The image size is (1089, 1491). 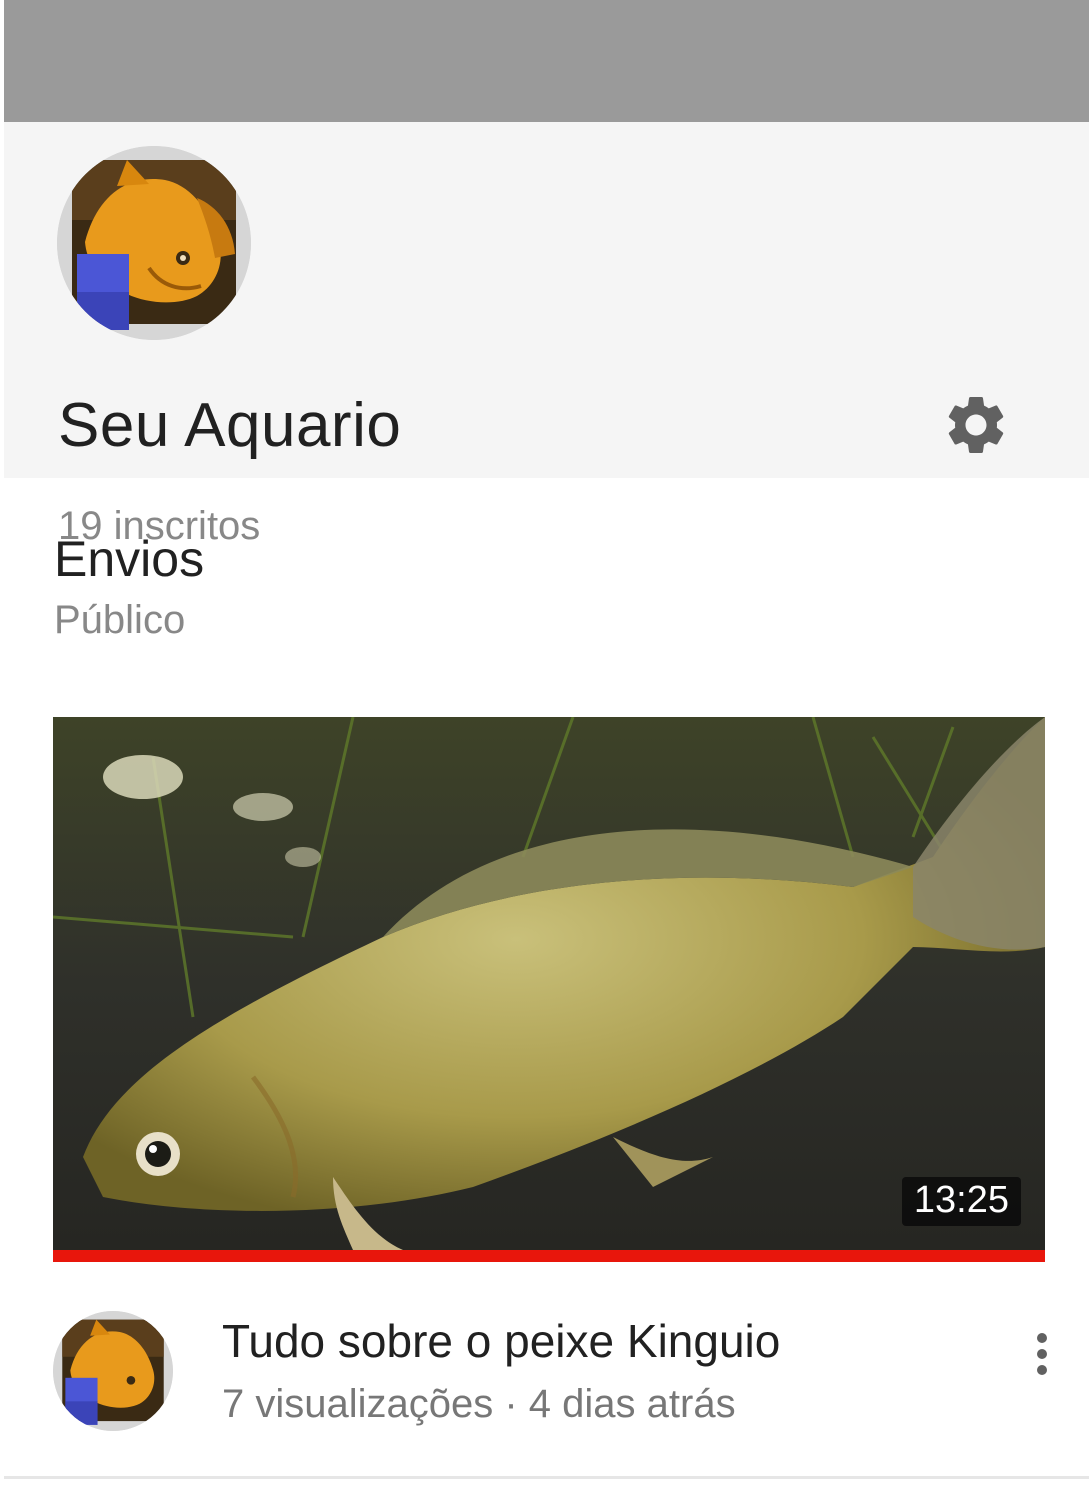 What do you see at coordinates (546, 61) in the screenshot?
I see `channel-banner` at bounding box center [546, 61].